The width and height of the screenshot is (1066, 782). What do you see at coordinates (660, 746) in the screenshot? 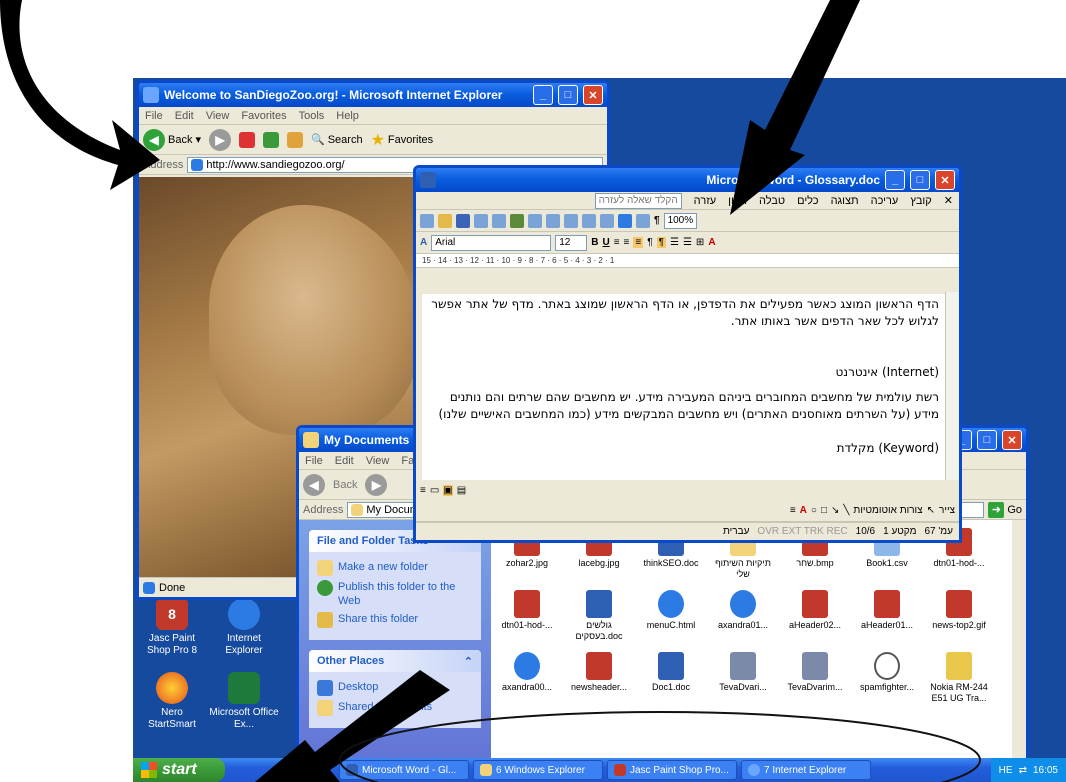
I see `taskbar-highlight-ellipse` at bounding box center [660, 746].